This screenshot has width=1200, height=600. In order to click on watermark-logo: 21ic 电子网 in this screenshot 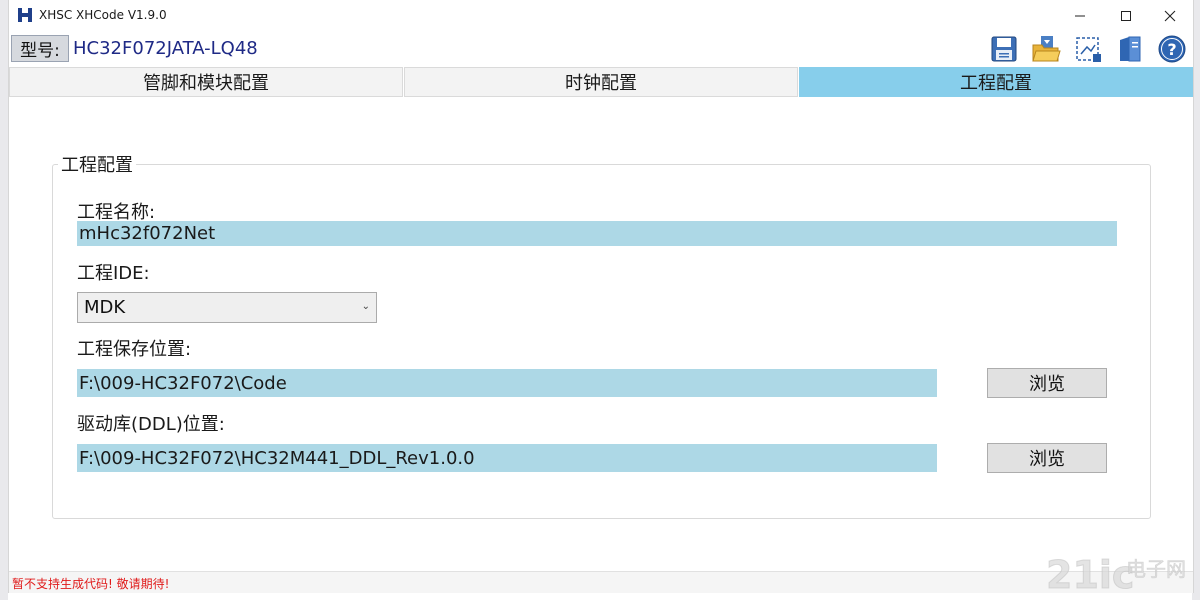, I will do `click(1116, 575)`.